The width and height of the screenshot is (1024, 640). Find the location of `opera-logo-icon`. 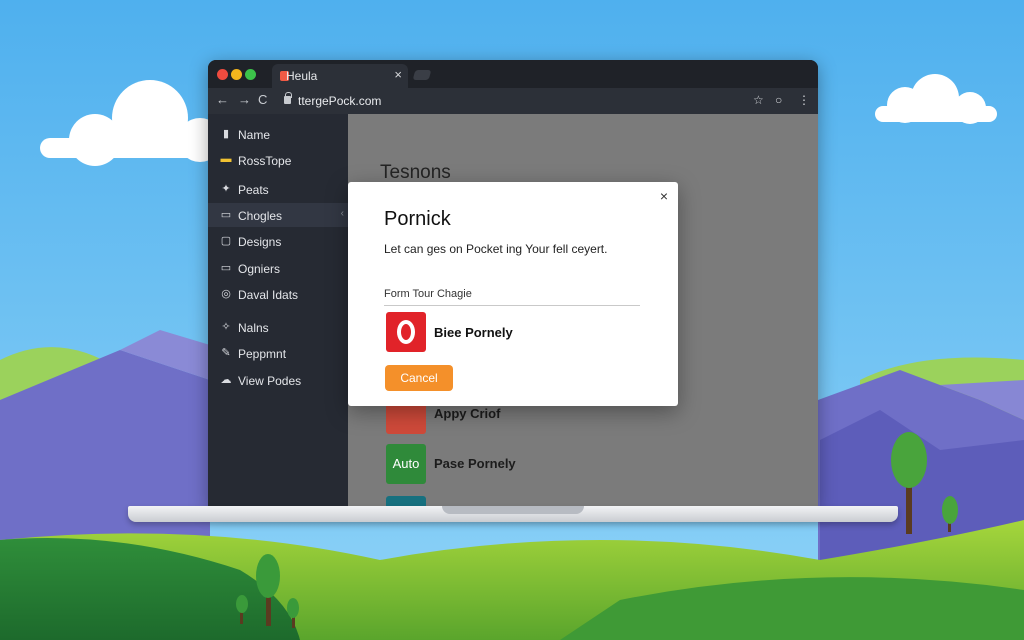

opera-logo-icon is located at coordinates (406, 332).